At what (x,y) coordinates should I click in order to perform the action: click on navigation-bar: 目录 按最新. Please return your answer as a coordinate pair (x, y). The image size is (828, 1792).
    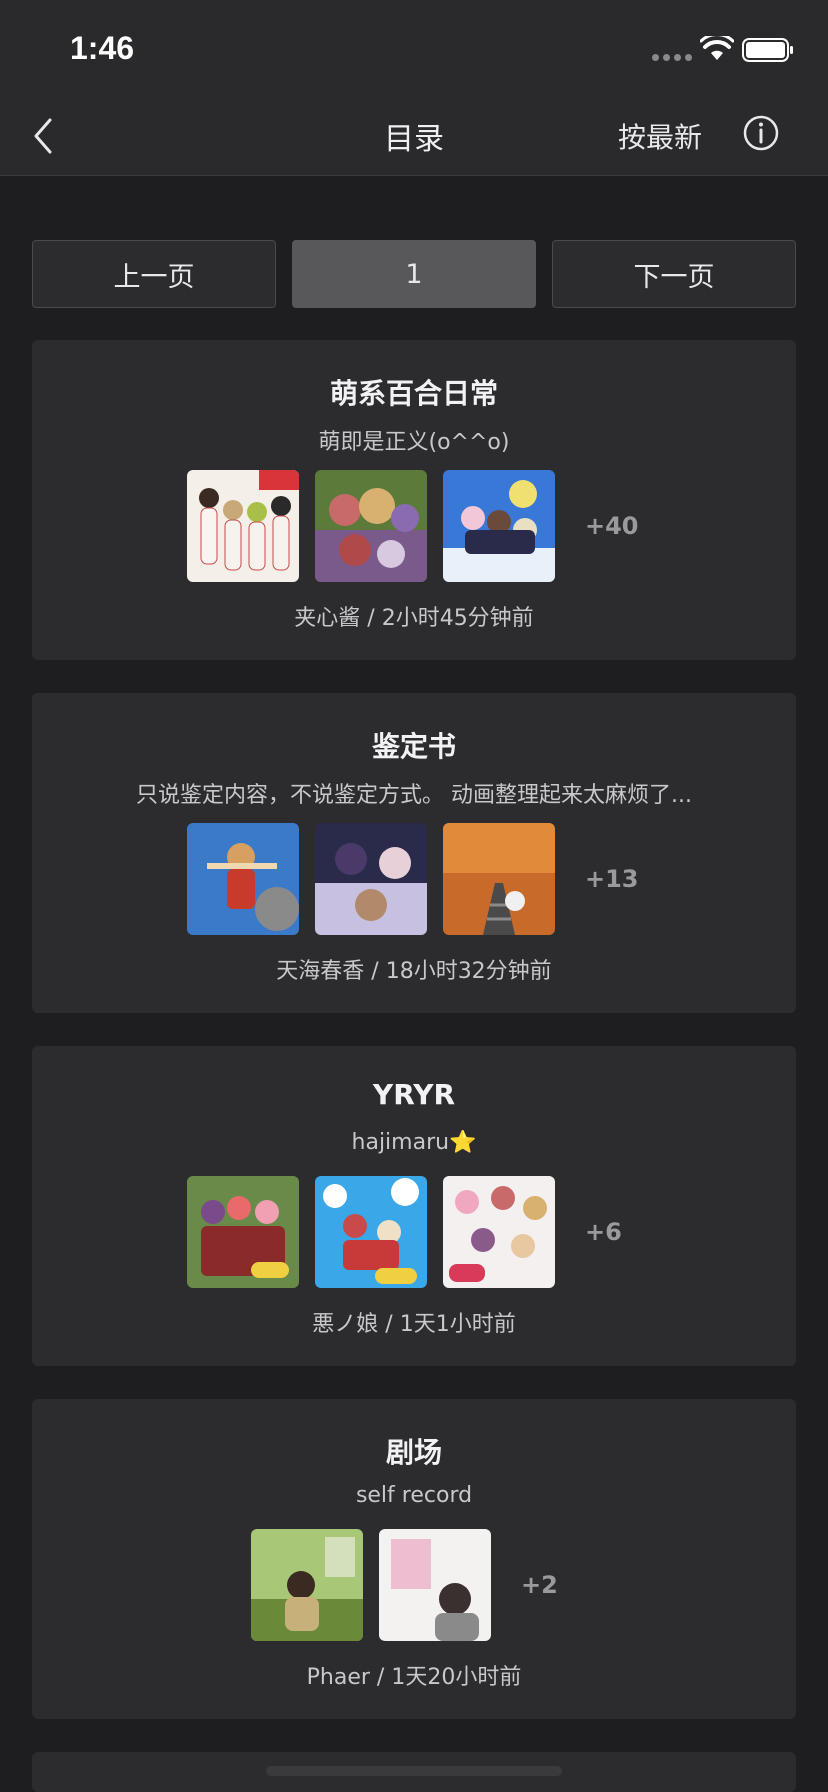
    Looking at the image, I should click on (414, 136).